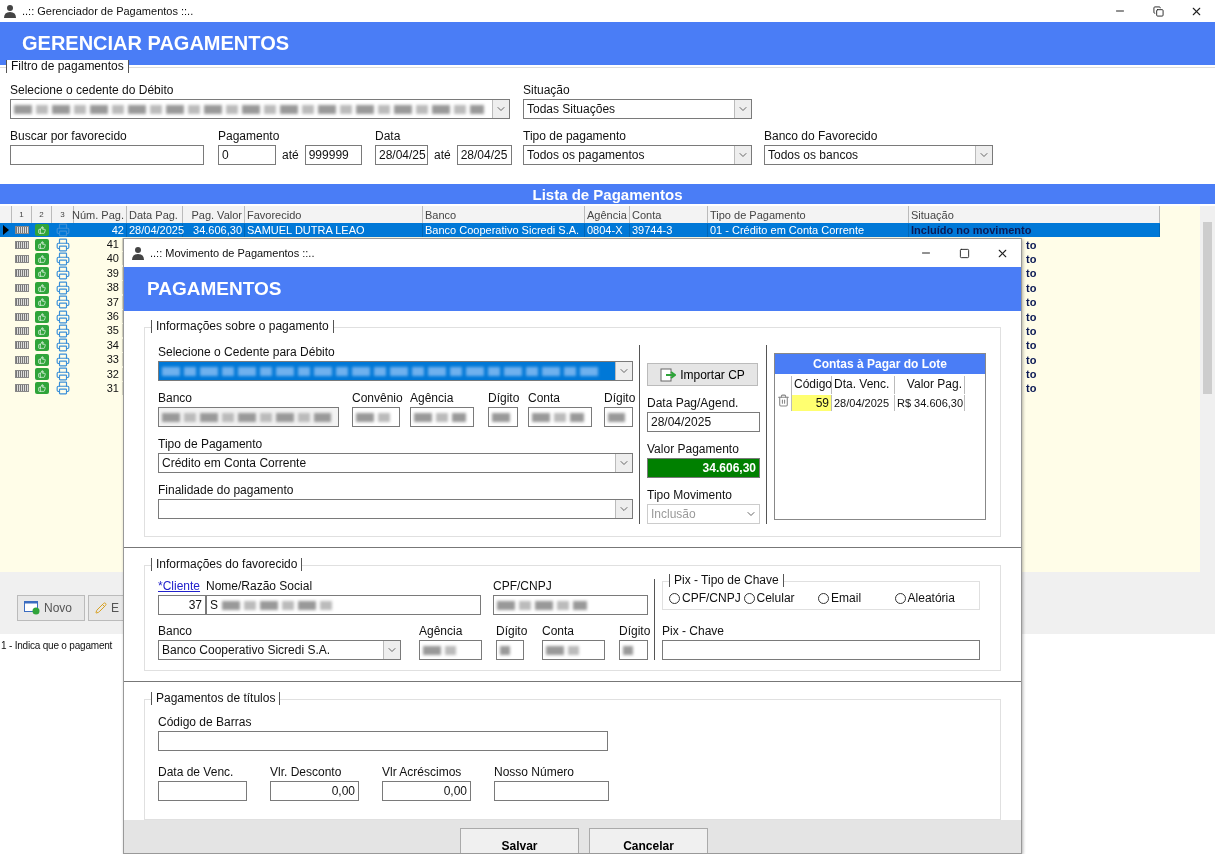 Image resolution: width=1215 pixels, height=854 pixels. Describe the element at coordinates (781, 598) in the screenshot. I see `radio-option: Celular` at that location.